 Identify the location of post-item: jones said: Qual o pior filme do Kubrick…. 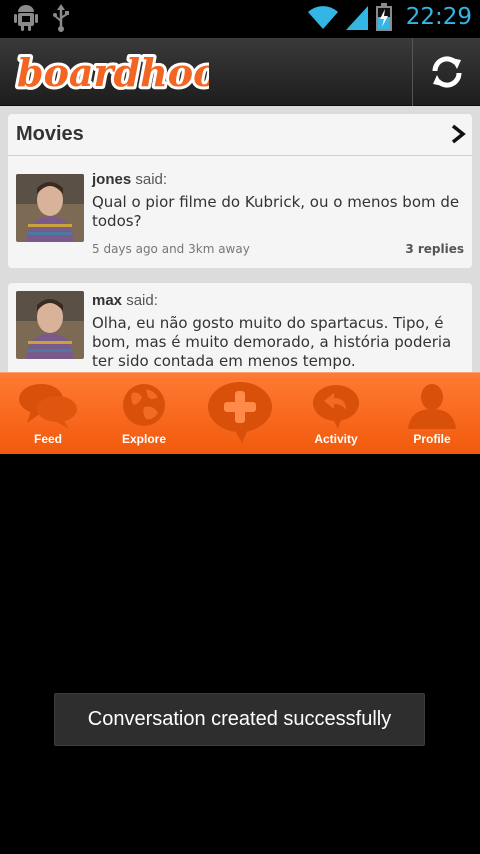
(240, 211).